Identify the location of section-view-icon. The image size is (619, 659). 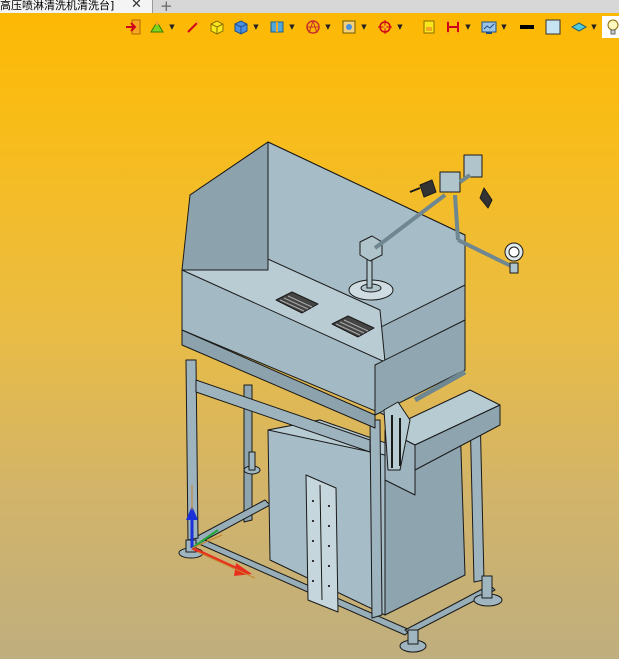
(313, 27).